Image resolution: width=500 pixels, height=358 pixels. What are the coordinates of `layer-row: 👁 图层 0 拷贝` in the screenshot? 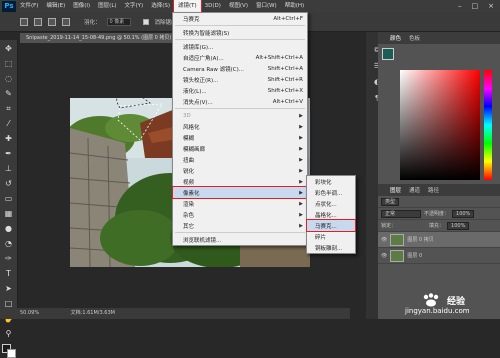 It's located at (439, 240).